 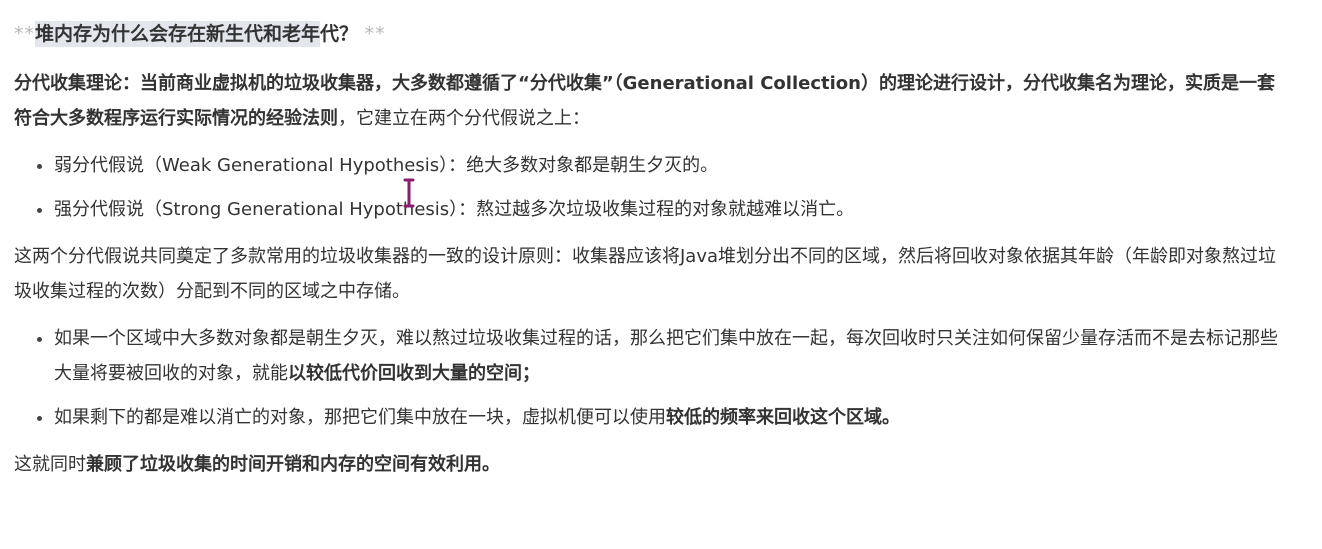 I want to click on conclusion-paragraph: 这就同时兼顾了垃圾收集的时间开销和内存的空间有效利用。, so click(x=653, y=464).